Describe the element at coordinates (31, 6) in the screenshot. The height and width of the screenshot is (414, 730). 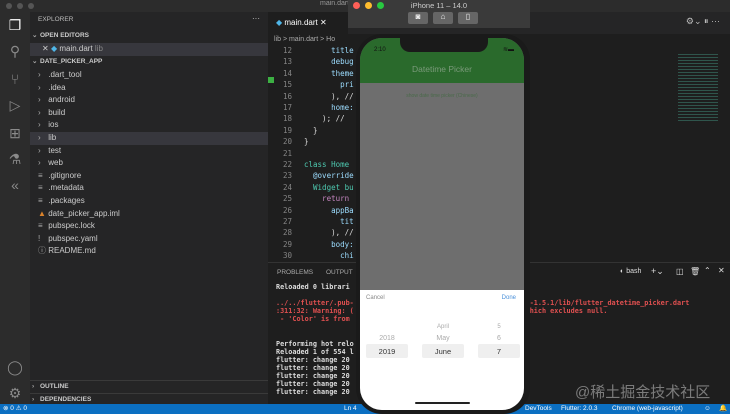
I see `maximize-window-button` at that location.